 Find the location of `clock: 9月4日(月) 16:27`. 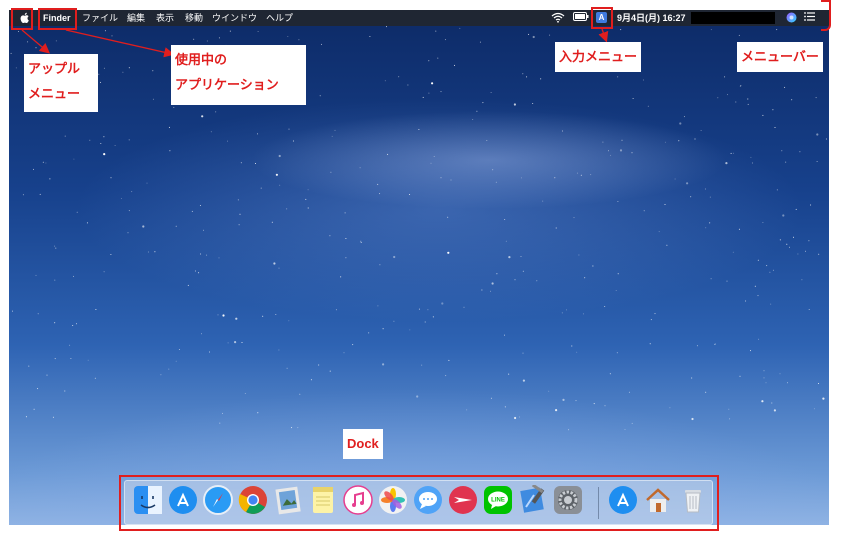

clock: 9月4日(月) 16:27 is located at coordinates (651, 18).